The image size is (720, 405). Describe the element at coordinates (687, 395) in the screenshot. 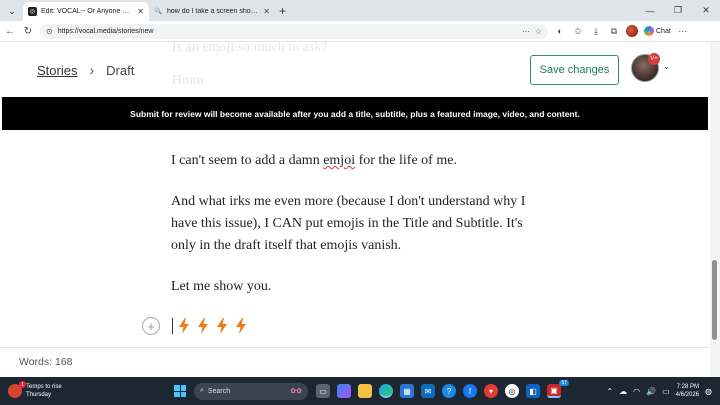

I see `clock-date: 4/6/2026` at that location.